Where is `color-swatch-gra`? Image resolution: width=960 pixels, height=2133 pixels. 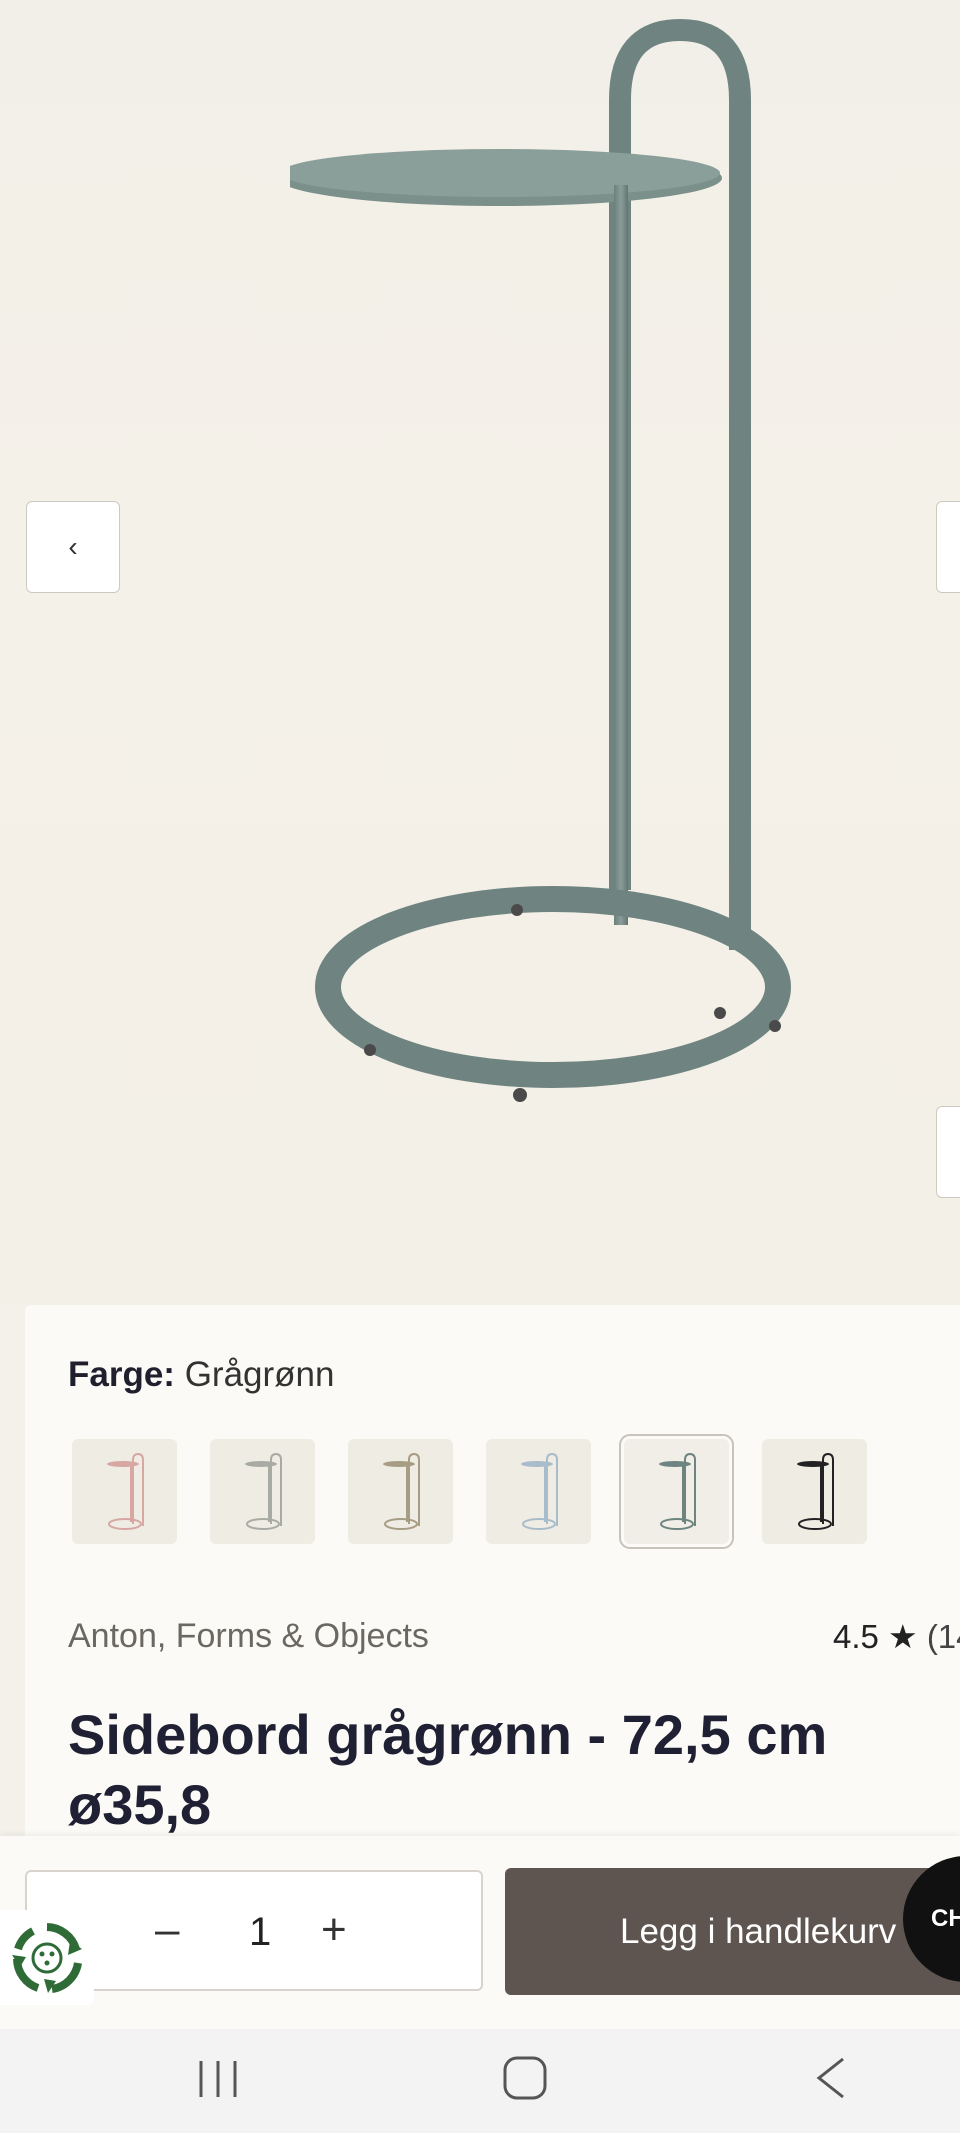 color-swatch-gra is located at coordinates (262, 1491).